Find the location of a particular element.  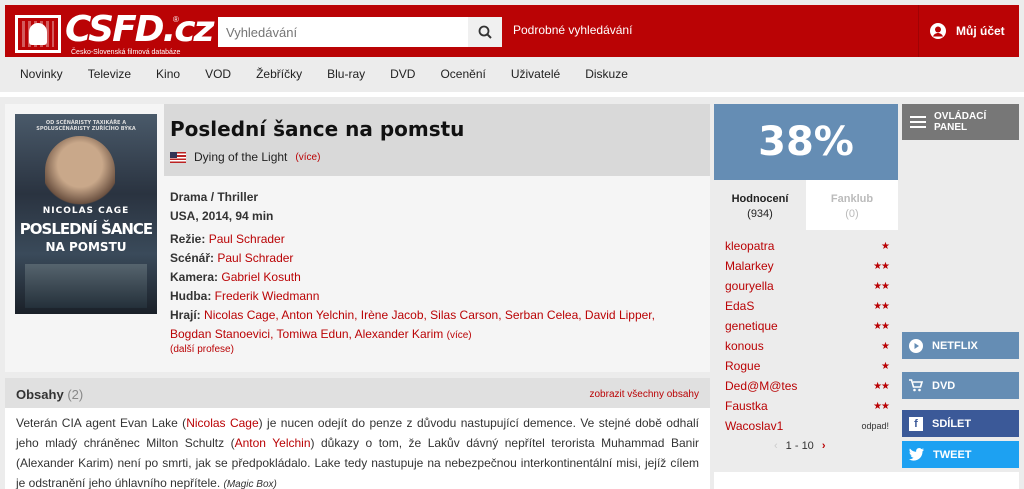

logo-text: CSFD.cz is located at coordinates (140, 29).